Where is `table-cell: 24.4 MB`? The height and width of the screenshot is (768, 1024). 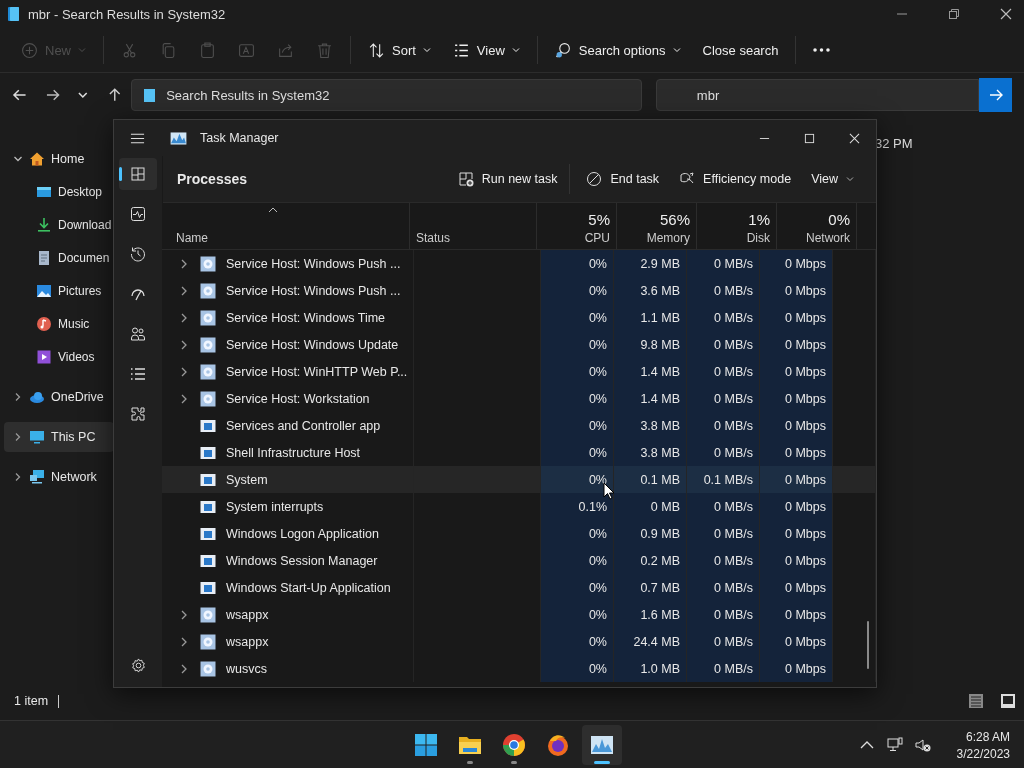 table-cell: 24.4 MB is located at coordinates (656, 641).